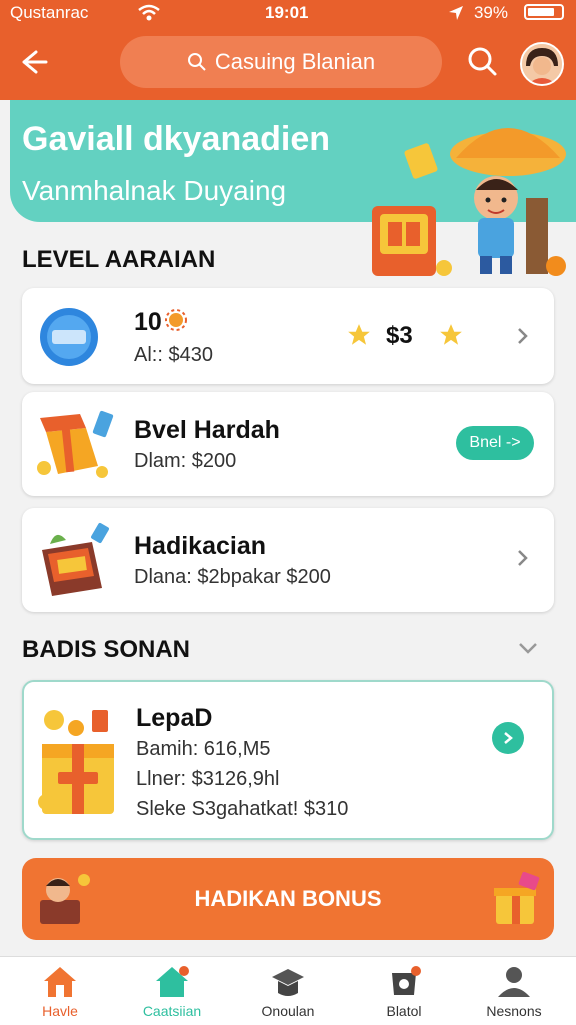  I want to click on nav-label-profile: Nesnons, so click(514, 1011).